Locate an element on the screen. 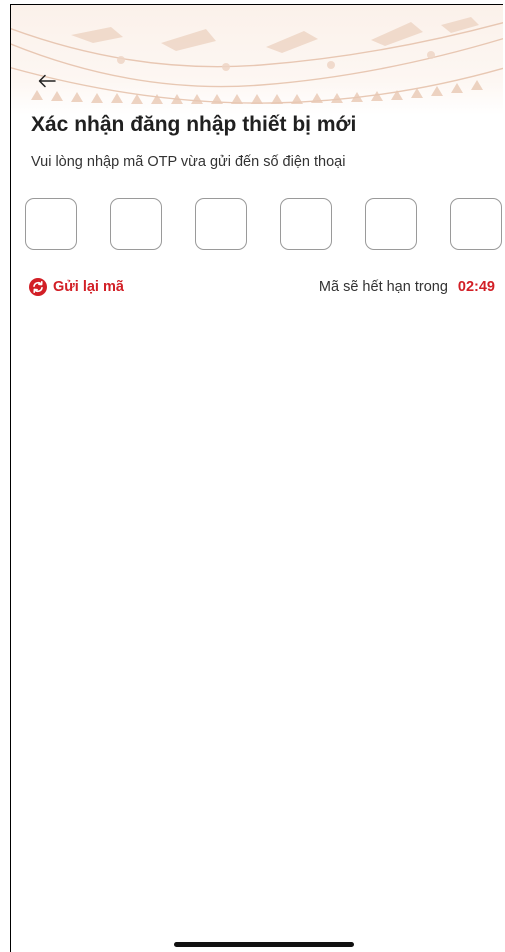 This screenshot has height=952, width=505. home-indicator is located at coordinates (264, 944).